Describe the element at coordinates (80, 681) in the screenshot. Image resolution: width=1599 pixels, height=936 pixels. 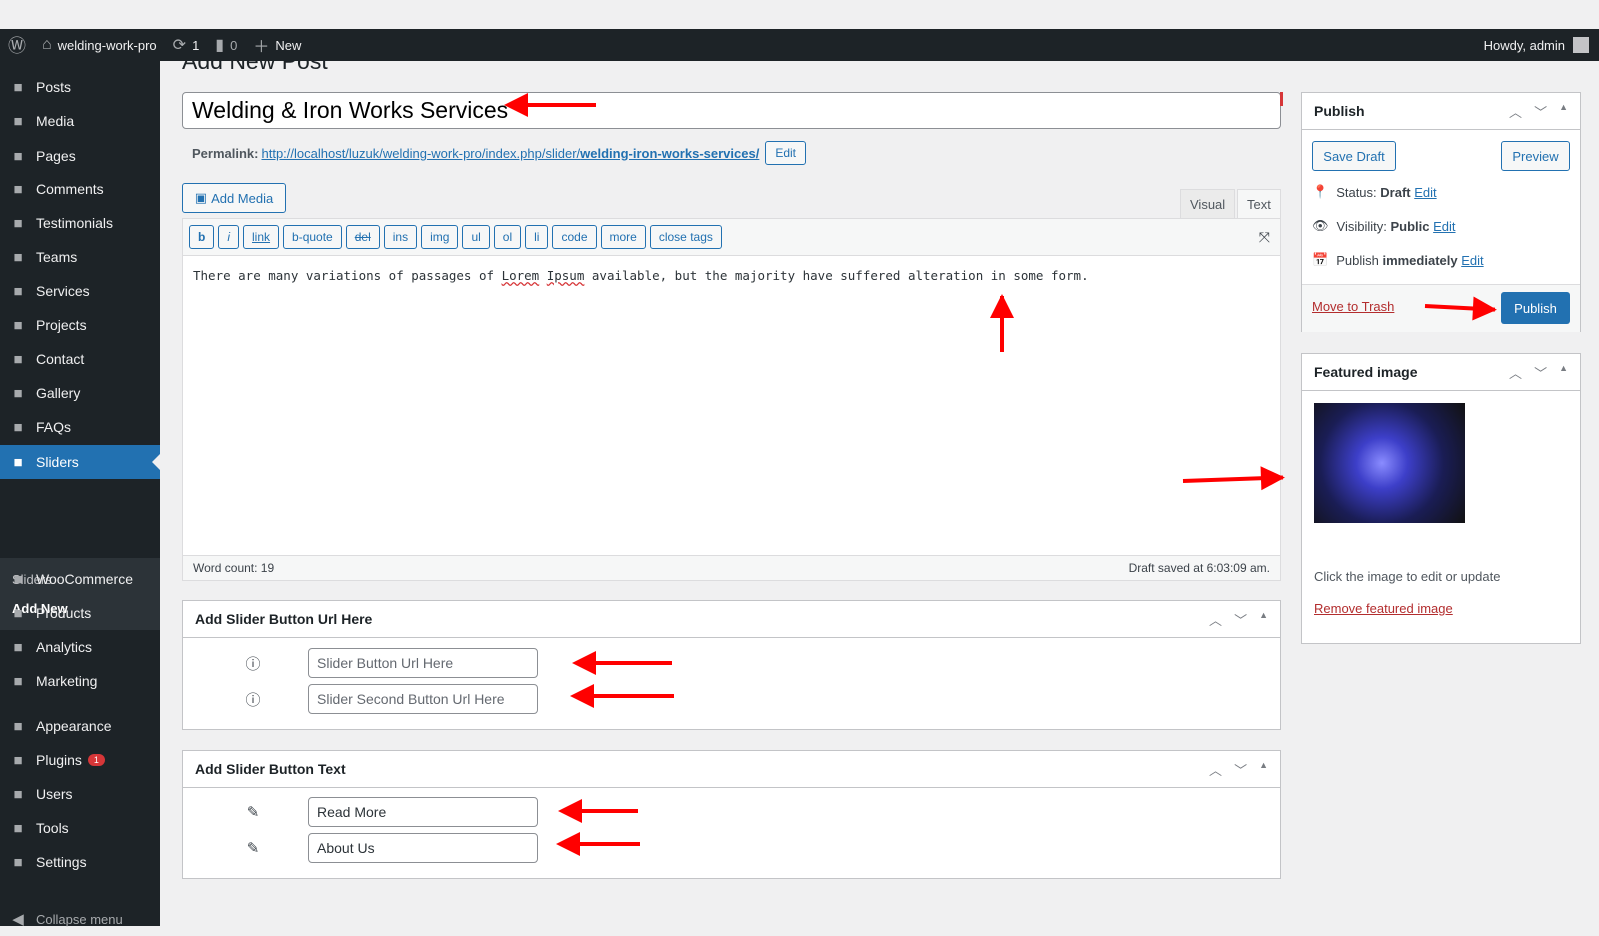
I see `sidebar-item-marketing: ■ Marketing` at that location.